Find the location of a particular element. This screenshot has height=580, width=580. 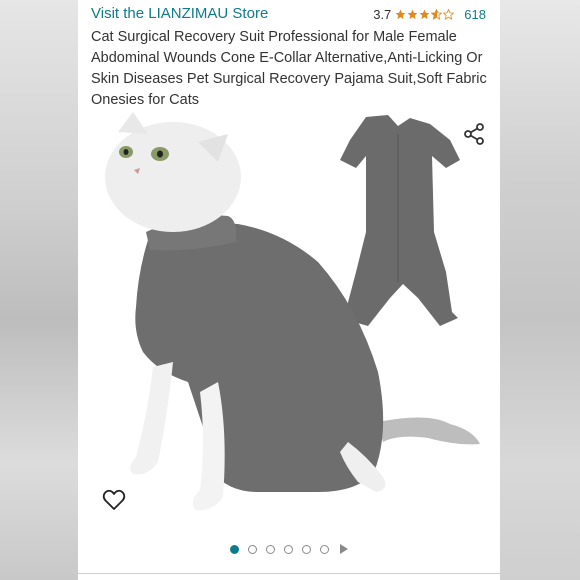

rating-stars is located at coordinates (425, 14).